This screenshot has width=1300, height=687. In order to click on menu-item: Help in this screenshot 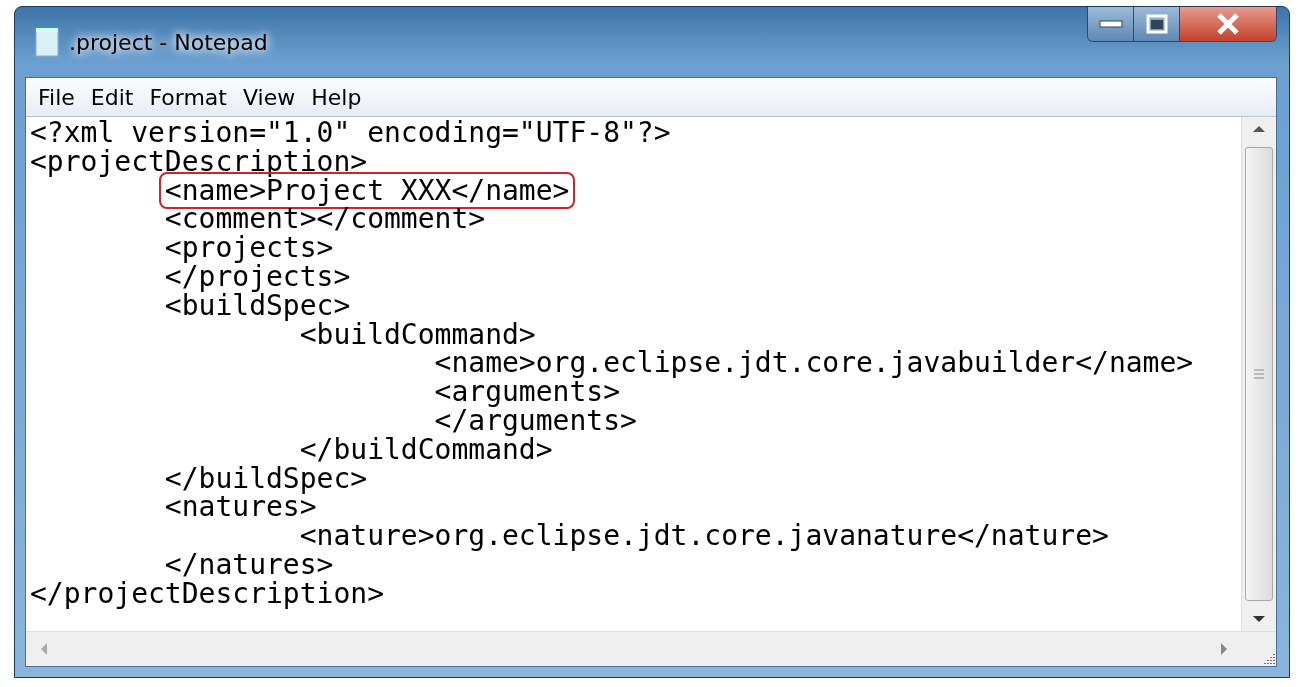, I will do `click(336, 97)`.